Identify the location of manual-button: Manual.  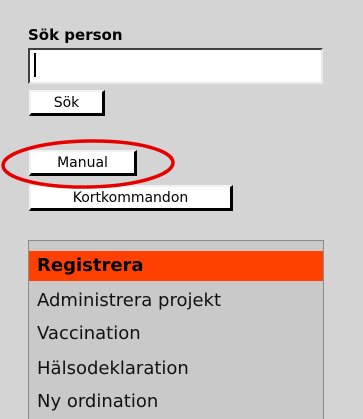
(83, 163).